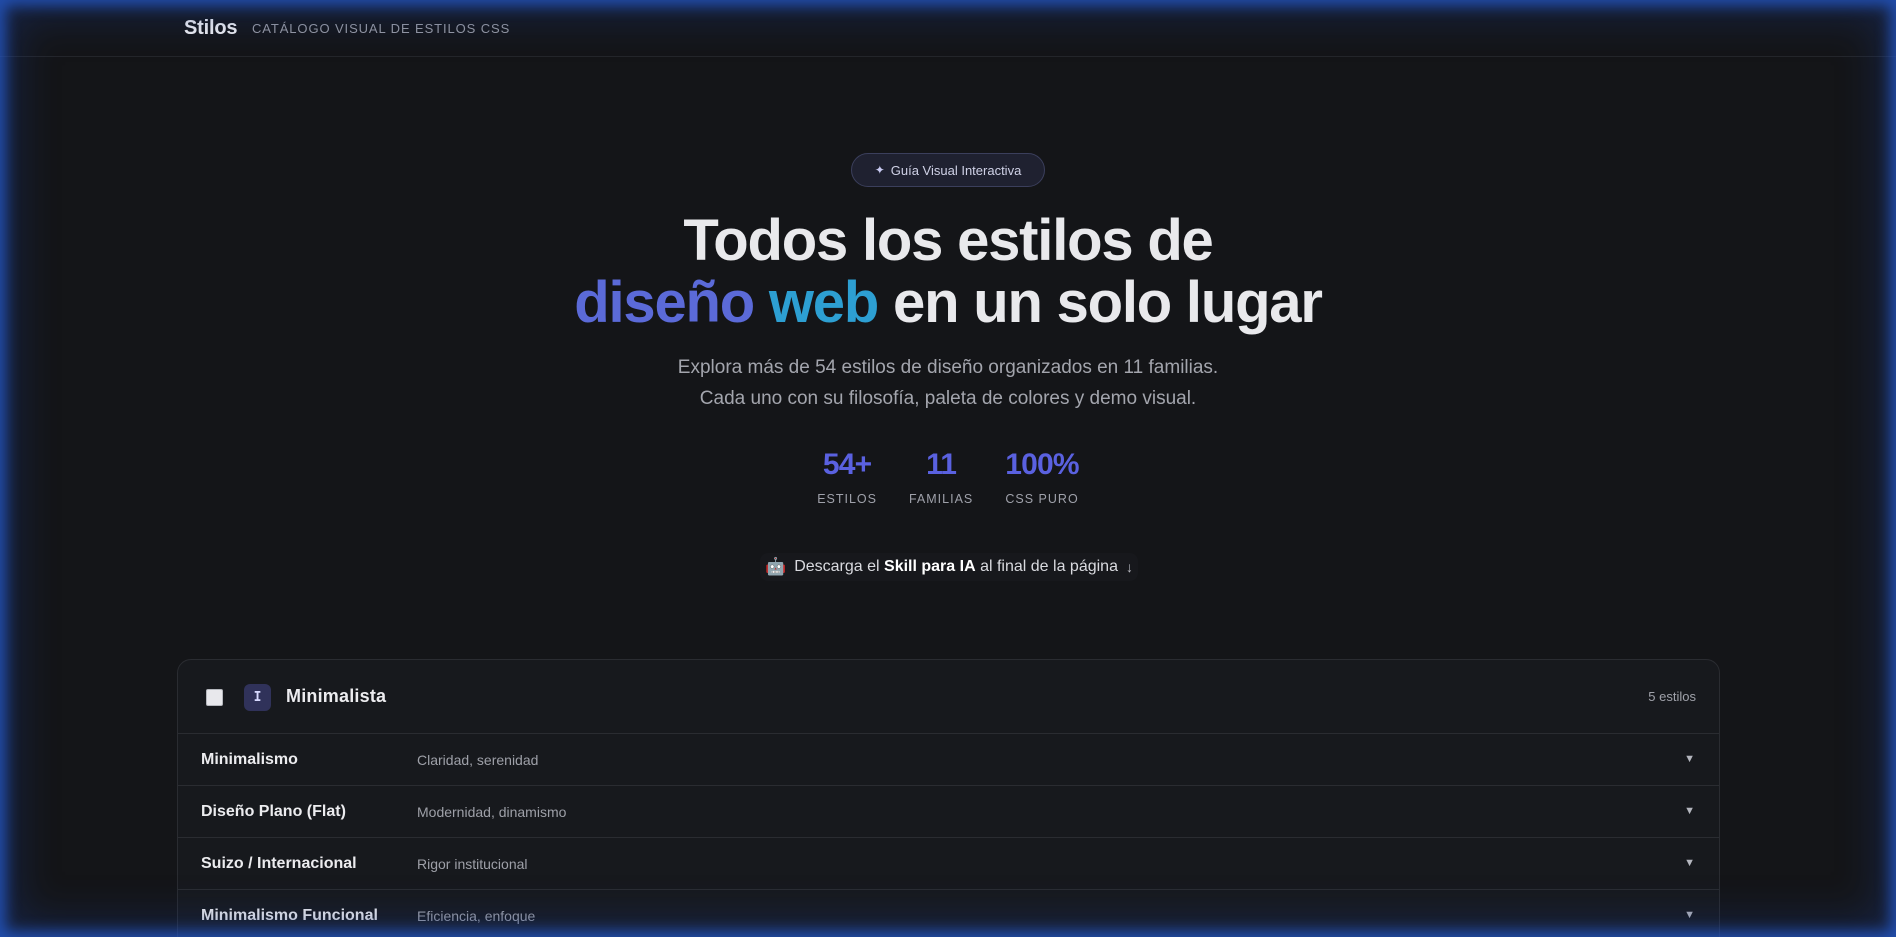  Describe the element at coordinates (948, 28) in the screenshot. I see `top-bar: Stilos CATÁLOGO VISUAL DE ESTILOS CSS` at that location.